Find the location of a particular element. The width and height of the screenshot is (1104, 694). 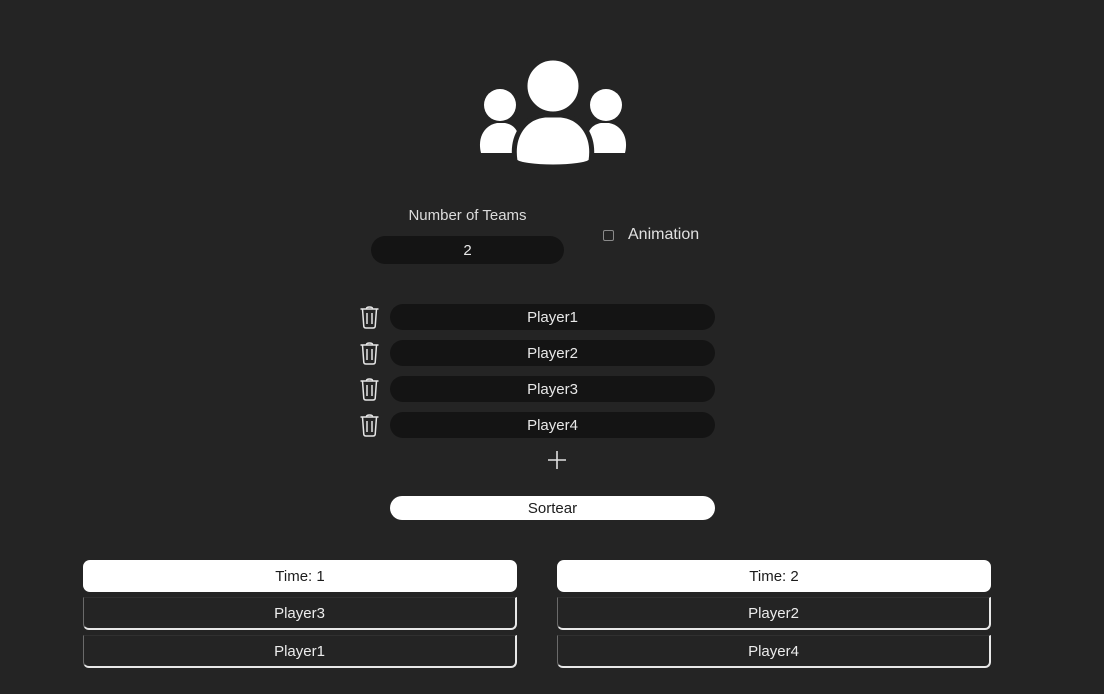

team-column: Time: 2 Player2 Player4 is located at coordinates (774, 614).